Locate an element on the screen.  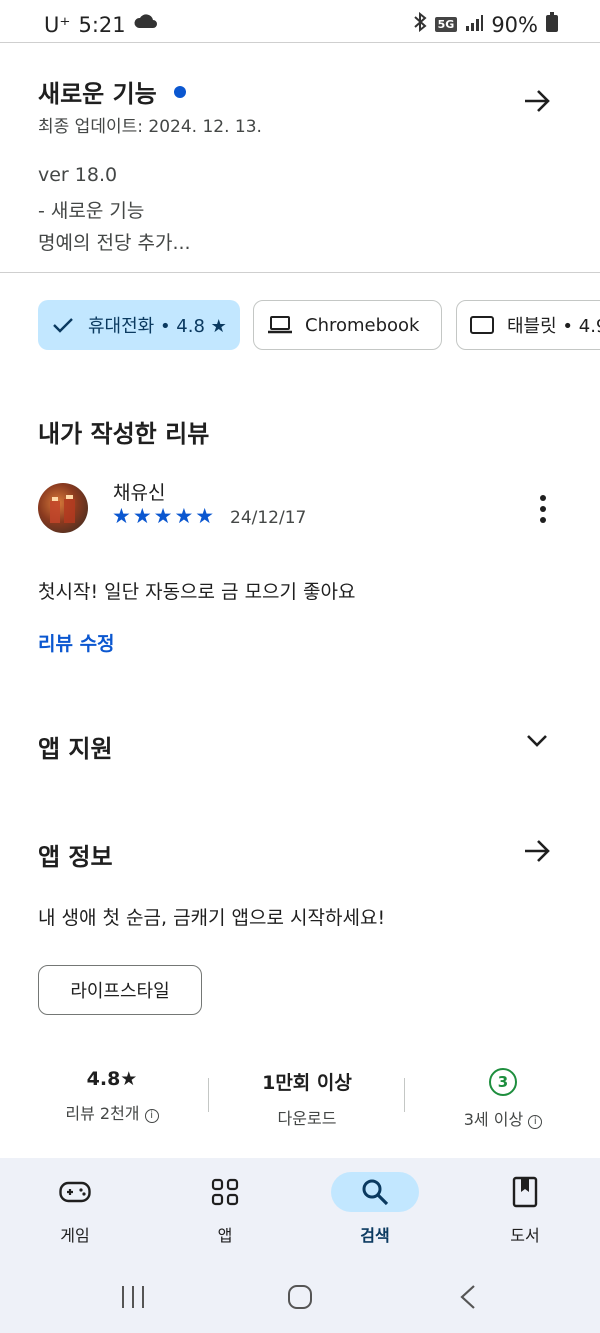
battery-icon is located at coordinates (552, 24).